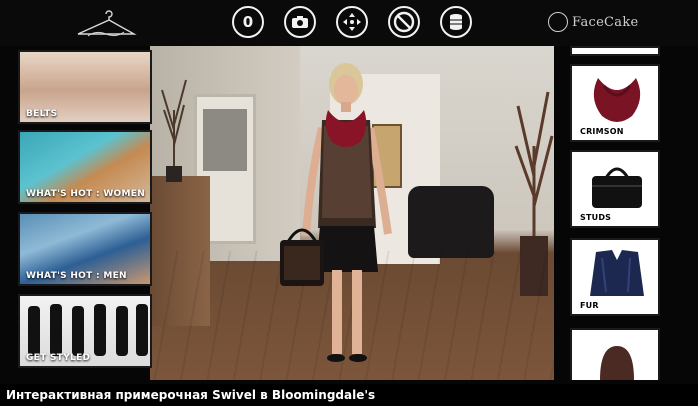  I want to click on top-bar: 0 FaceCake, so click(349, 23).